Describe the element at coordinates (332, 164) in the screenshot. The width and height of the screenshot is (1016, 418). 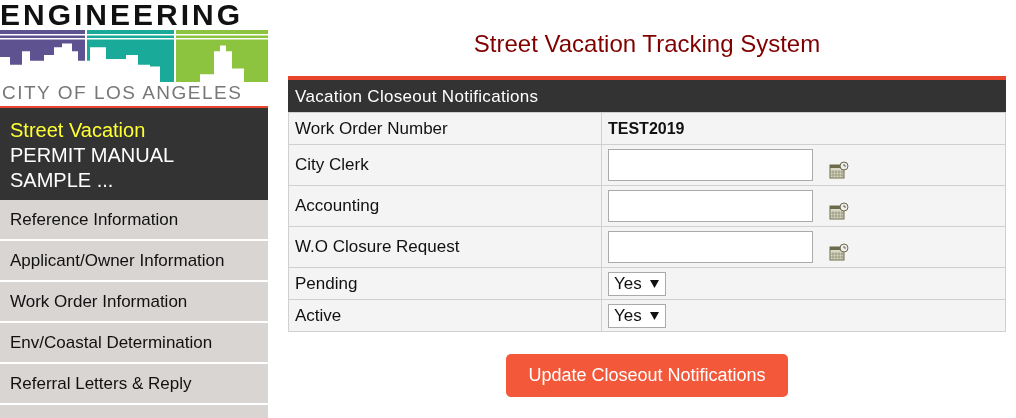
I see `field-label: City Clerk` at that location.